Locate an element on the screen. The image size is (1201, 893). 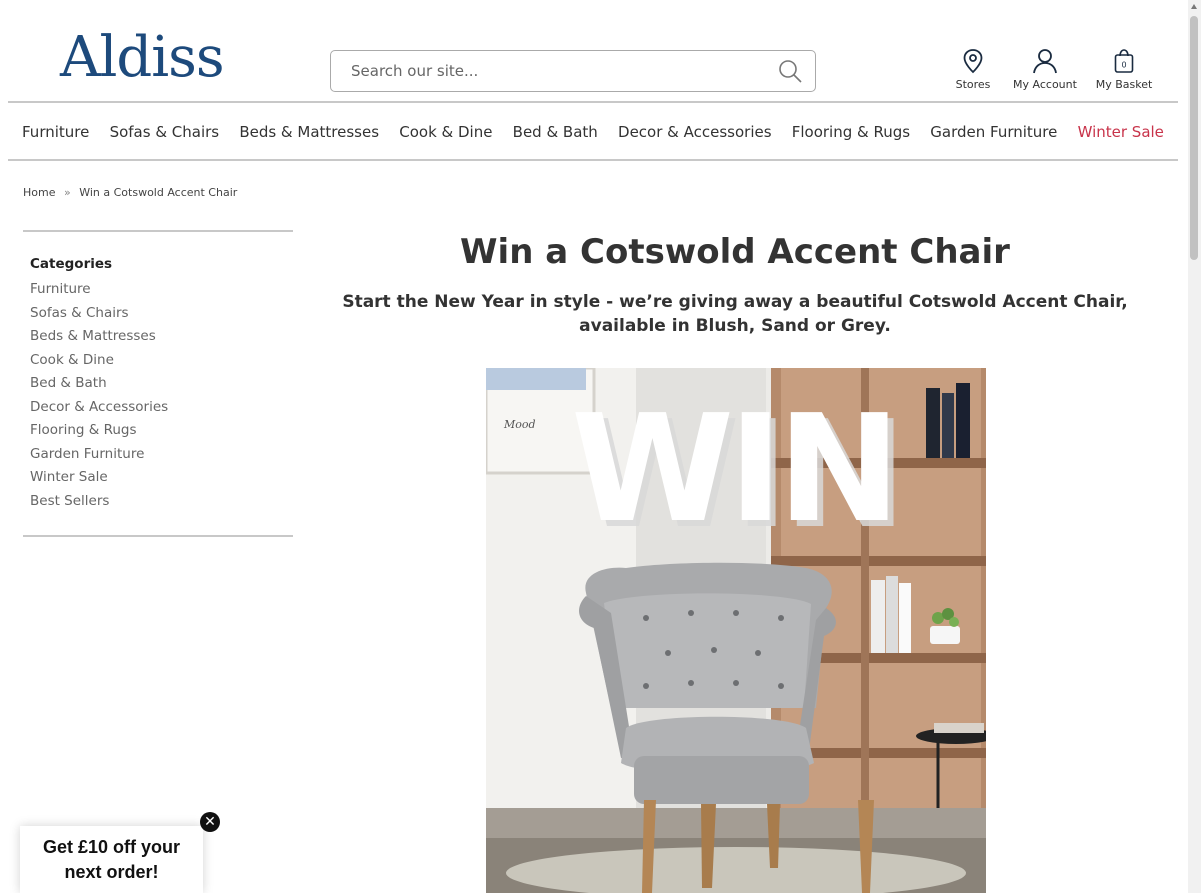
sidebar-divider-bottom is located at coordinates (158, 536).